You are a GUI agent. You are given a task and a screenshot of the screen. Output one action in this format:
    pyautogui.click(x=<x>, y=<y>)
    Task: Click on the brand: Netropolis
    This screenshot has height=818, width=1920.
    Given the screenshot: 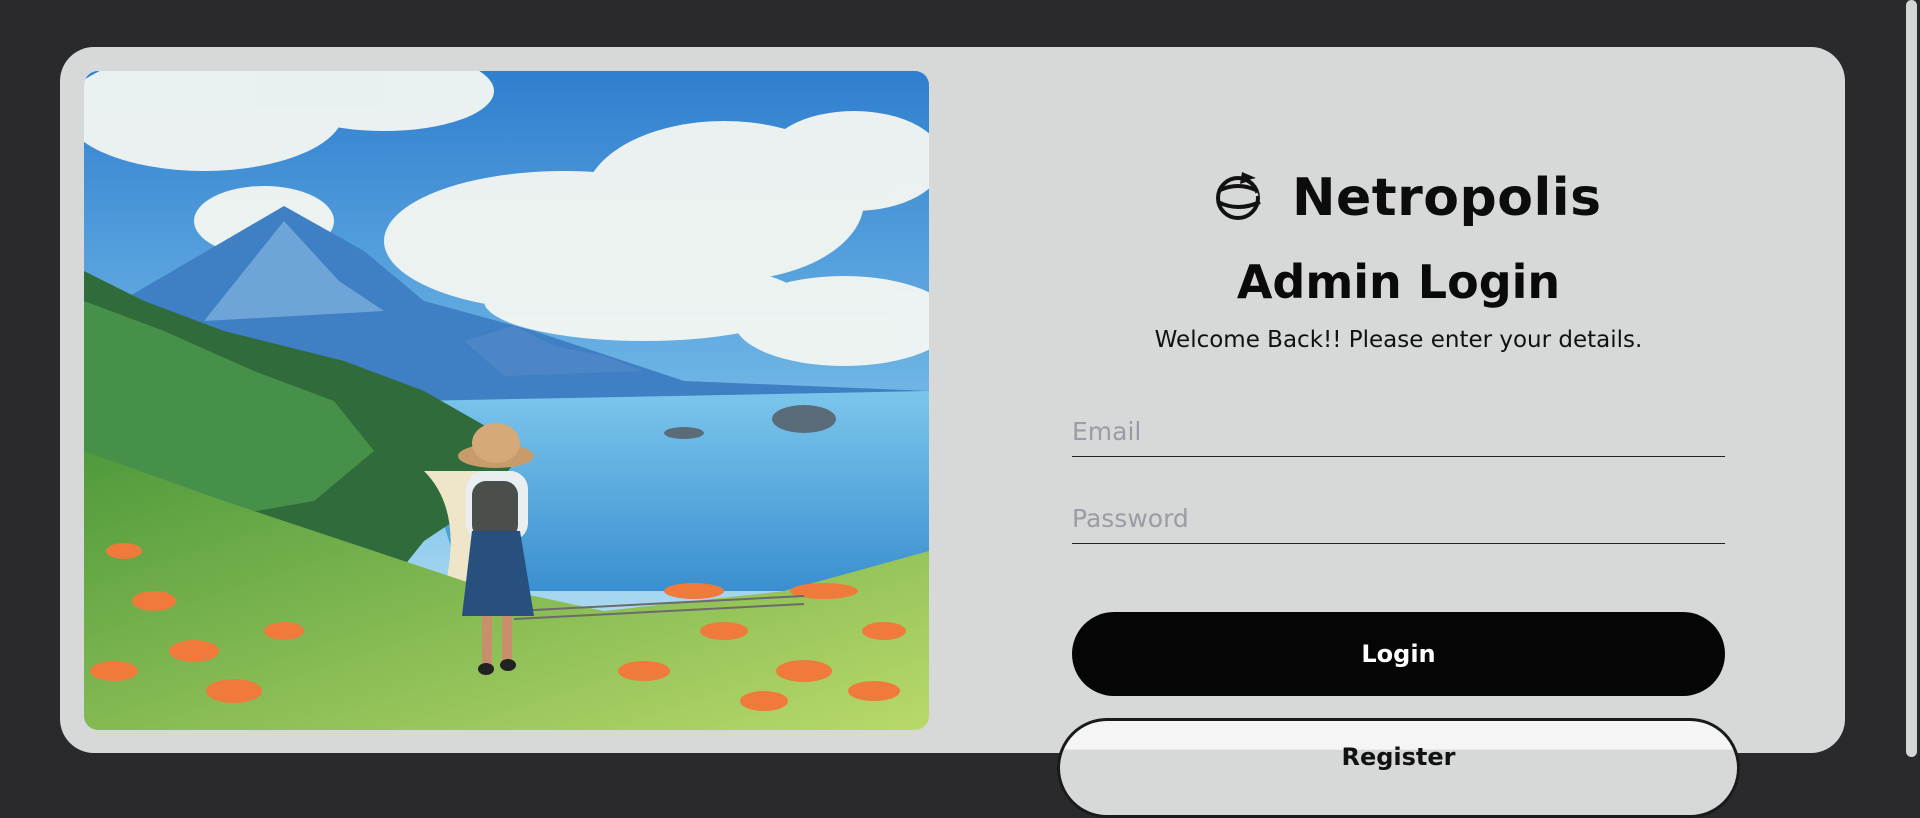 What is the action you would take?
    pyautogui.click(x=1407, y=198)
    